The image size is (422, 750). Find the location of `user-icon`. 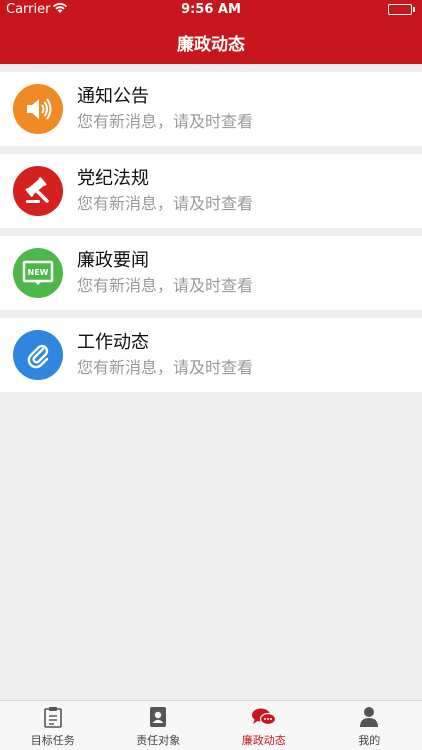

user-icon is located at coordinates (369, 717).